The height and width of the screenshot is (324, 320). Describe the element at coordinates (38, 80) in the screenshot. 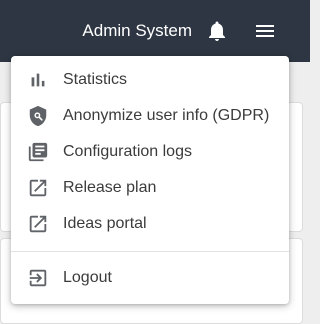

I see `bar-chart-icon` at that location.